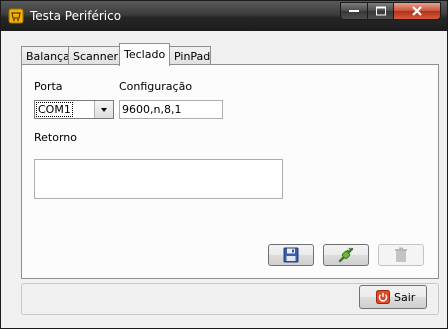 This screenshot has width=448, height=329. What do you see at coordinates (55, 137) in the screenshot?
I see `retorno-label: Retorno` at bounding box center [55, 137].